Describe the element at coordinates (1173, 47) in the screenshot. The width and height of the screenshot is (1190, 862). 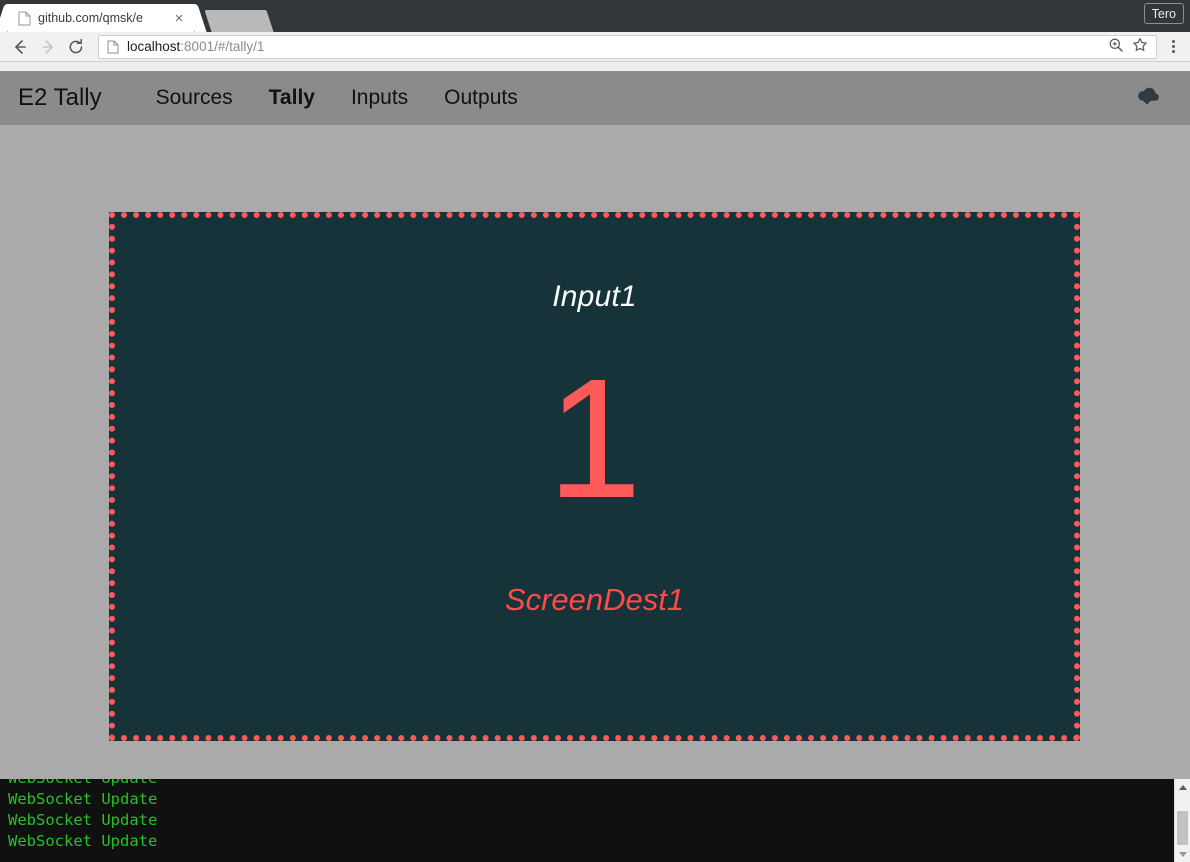
I see `three-dot-menu-icon` at that location.